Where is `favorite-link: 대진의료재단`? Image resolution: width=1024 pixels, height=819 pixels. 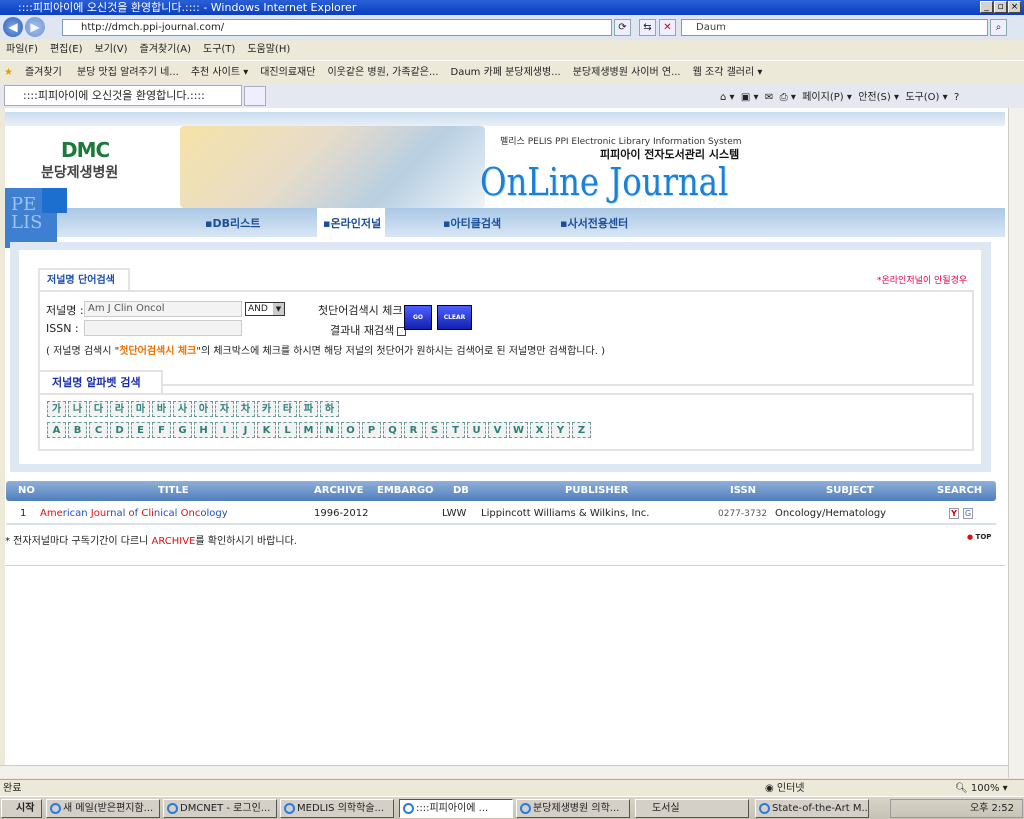
favorite-link: 대진의료재단 is located at coordinates (287, 72).